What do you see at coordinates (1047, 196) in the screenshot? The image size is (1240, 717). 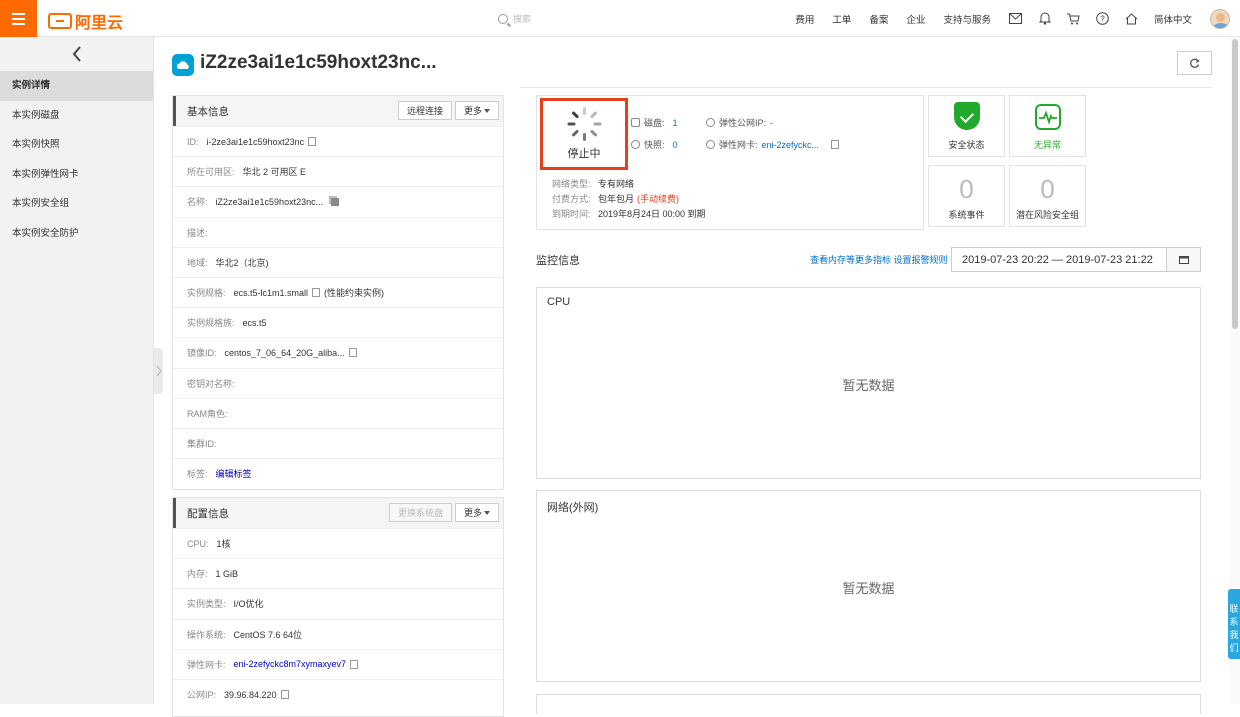 I see `risk-groups-tile: 0 潜在风险安全组` at bounding box center [1047, 196].